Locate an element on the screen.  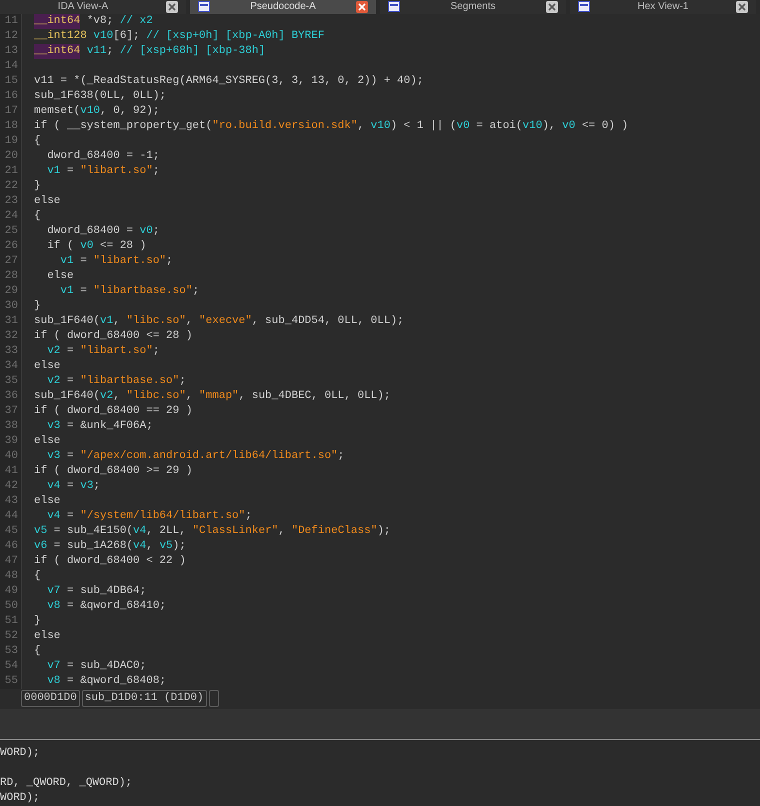
location-field: sub_D1D0:11 (D1D0) is located at coordinates (144, 699).